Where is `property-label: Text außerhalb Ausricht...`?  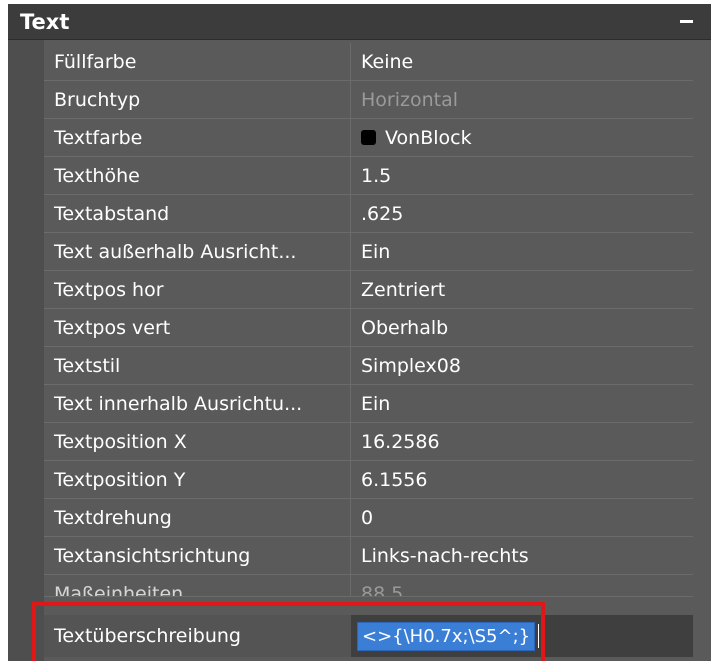
property-label: Text außerhalb Ausricht... is located at coordinates (197, 251).